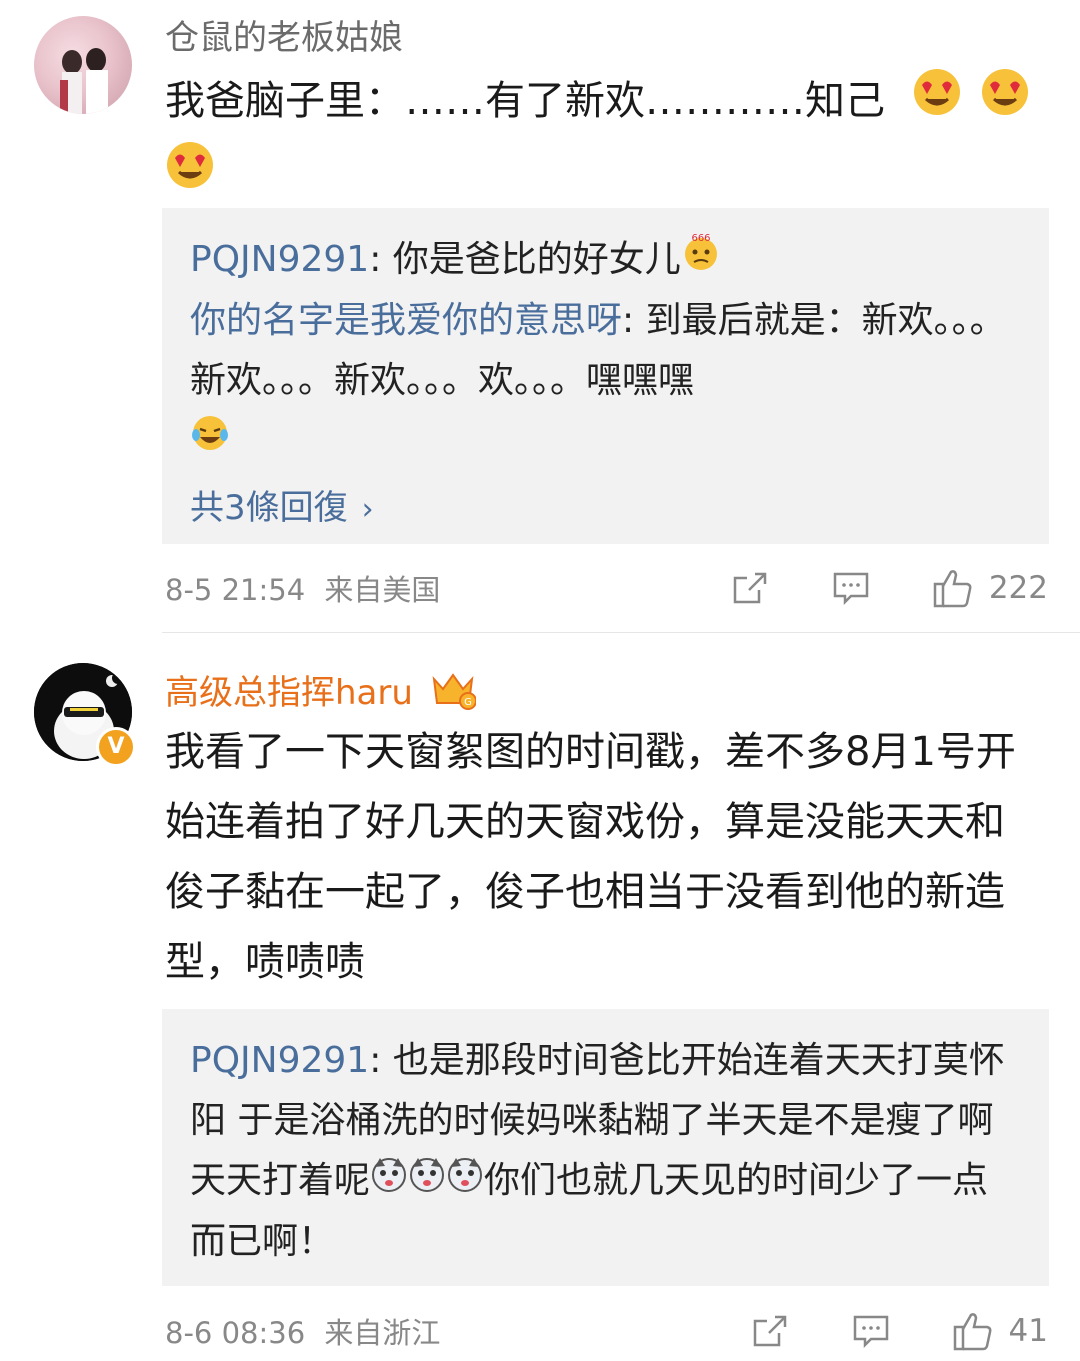 Image resolution: width=1080 pixels, height=1361 pixels. I want to click on like-button: 41, so click(999, 1331).